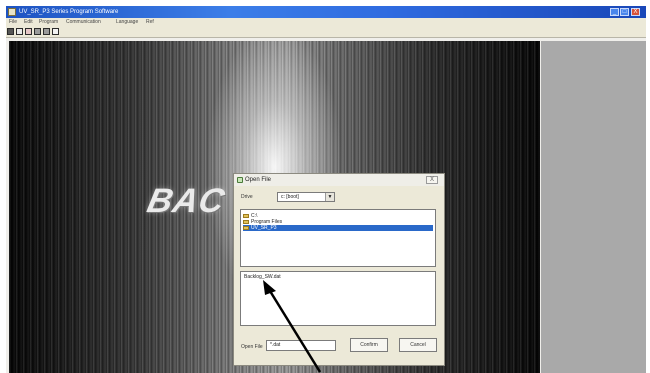  Describe the element at coordinates (338, 238) in the screenshot. I see `directory-list: C:\ Program Files UV_SR_P3` at that location.